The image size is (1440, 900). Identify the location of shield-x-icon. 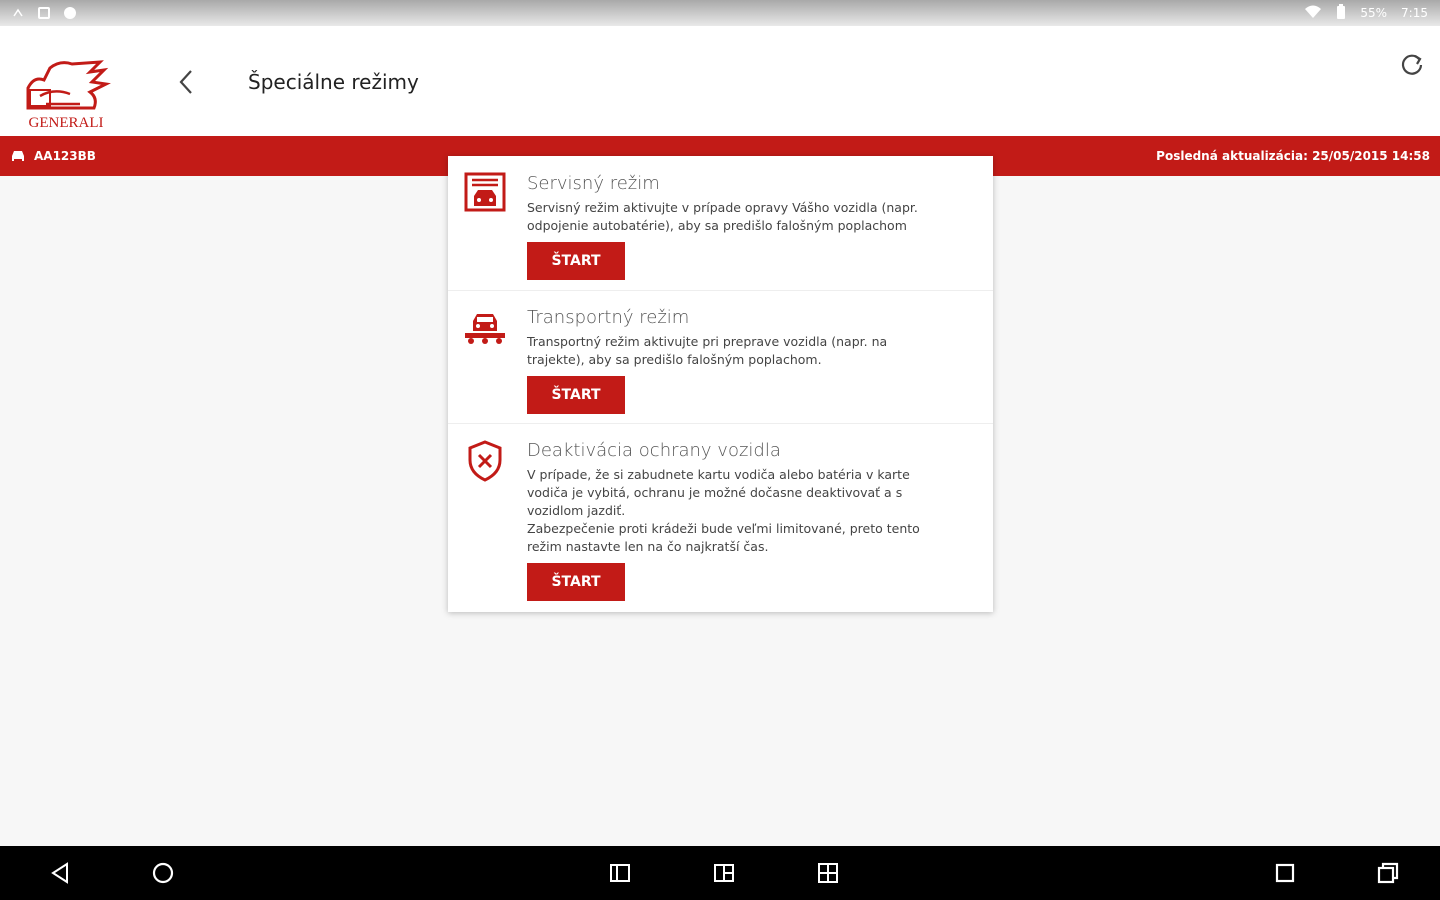
(485, 463).